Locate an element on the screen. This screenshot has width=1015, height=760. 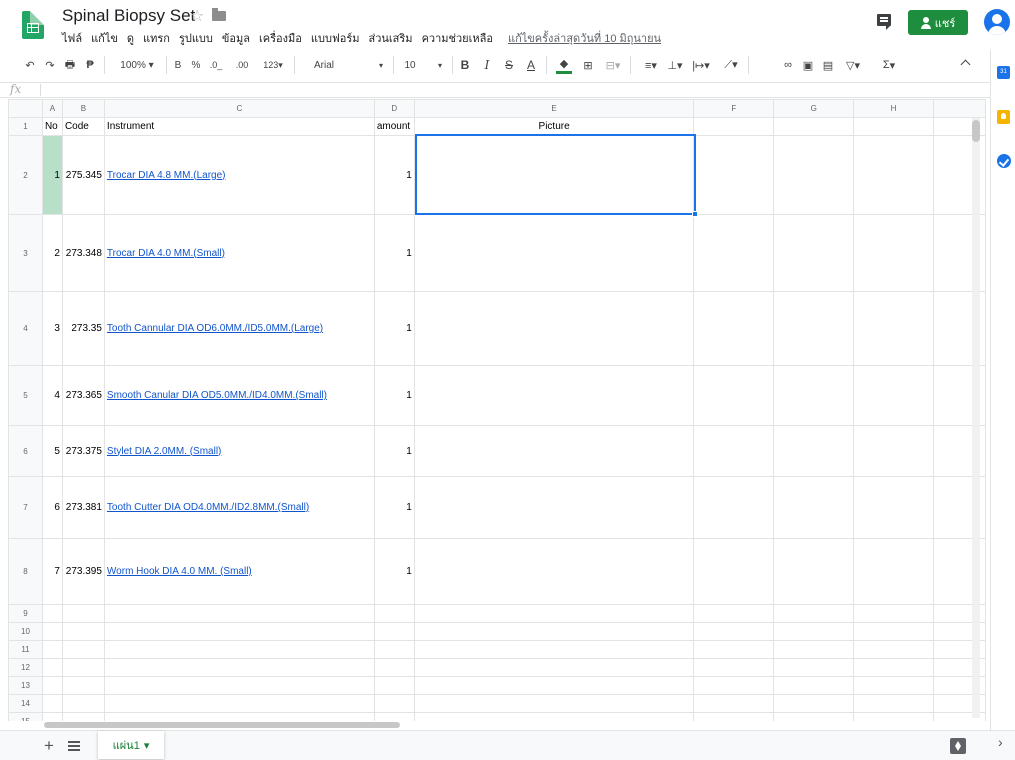
header-cell-no: No is located at coordinates (52, 126).